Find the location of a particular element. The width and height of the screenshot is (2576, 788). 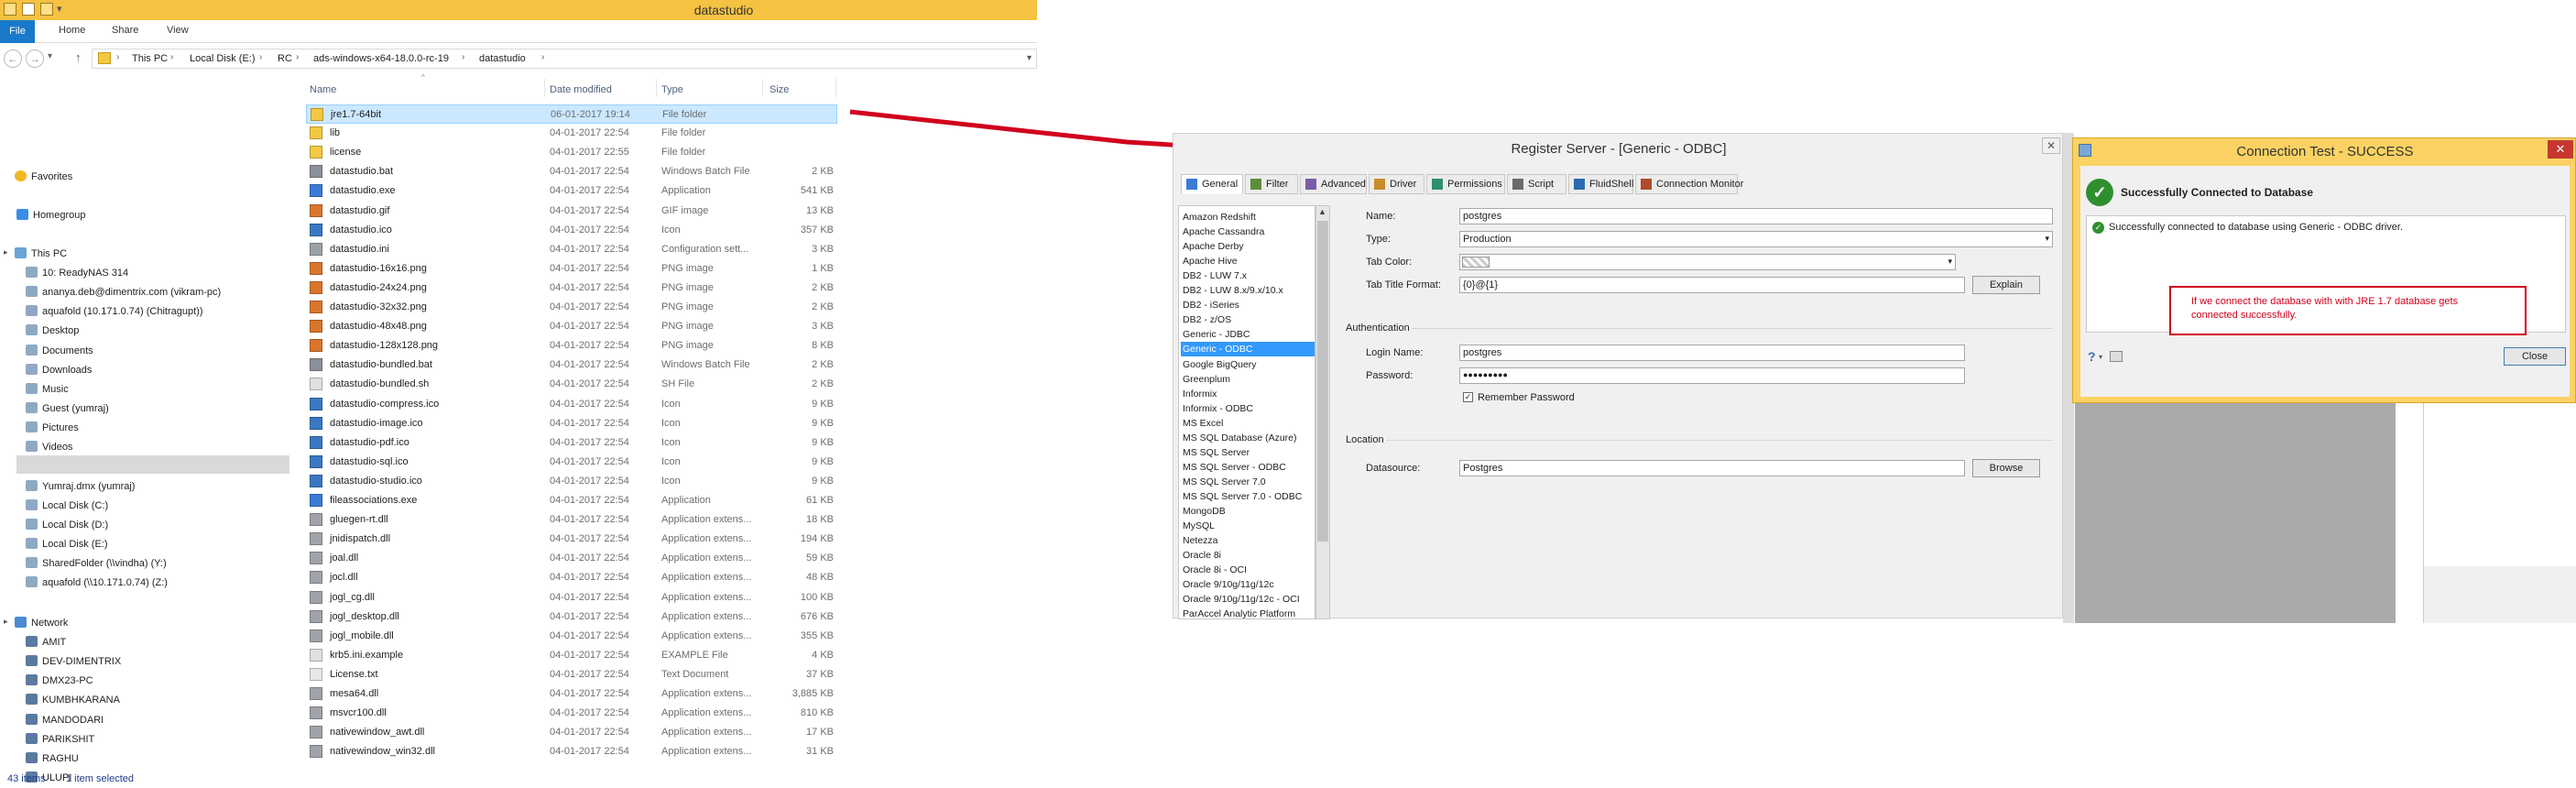

scrollbar-thumb is located at coordinates (1323, 381).